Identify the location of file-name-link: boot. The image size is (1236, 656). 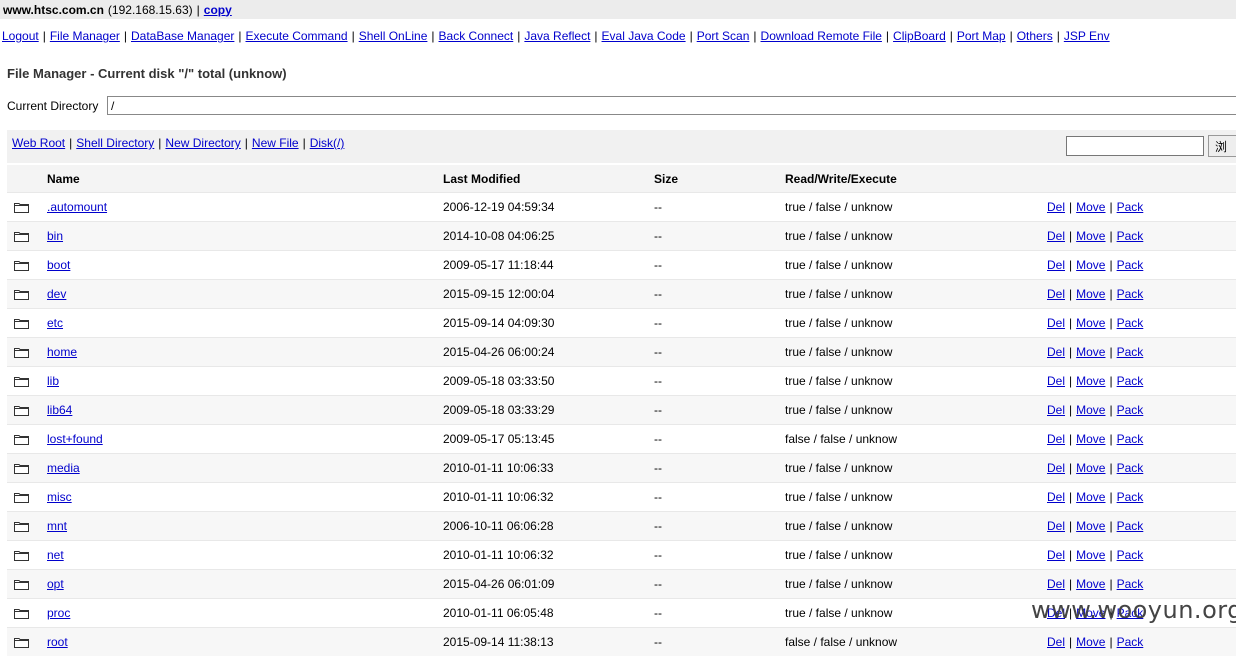
(58, 265).